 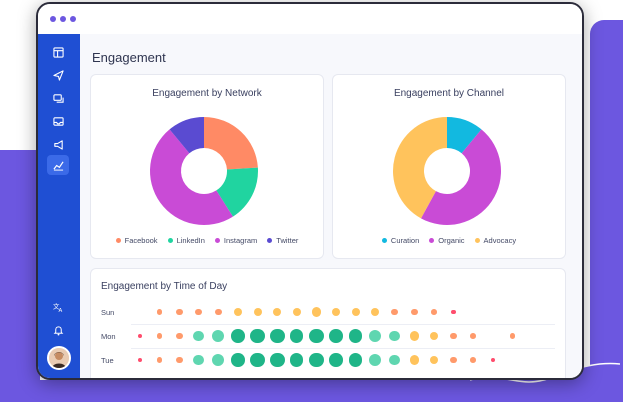 I want to click on network-legend: Facebook LinkedIn Instagram Twitter, so click(x=207, y=240).